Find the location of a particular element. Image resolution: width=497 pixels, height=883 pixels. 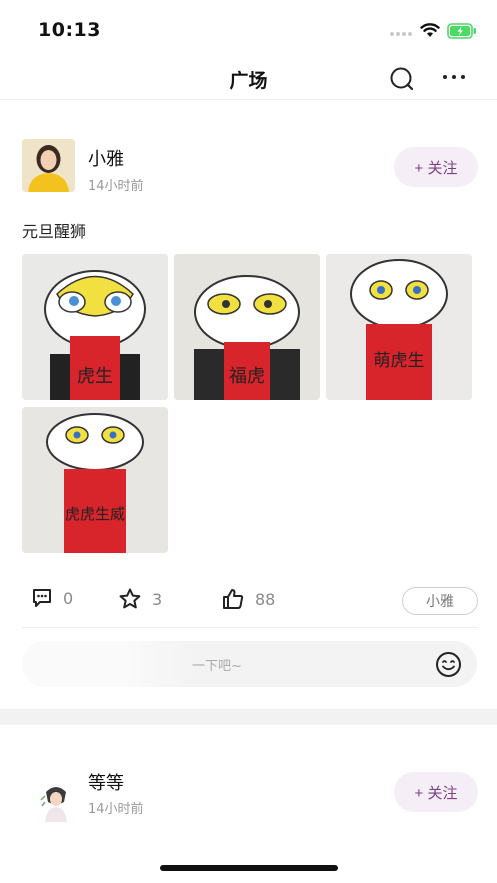

divider is located at coordinates (250, 627).